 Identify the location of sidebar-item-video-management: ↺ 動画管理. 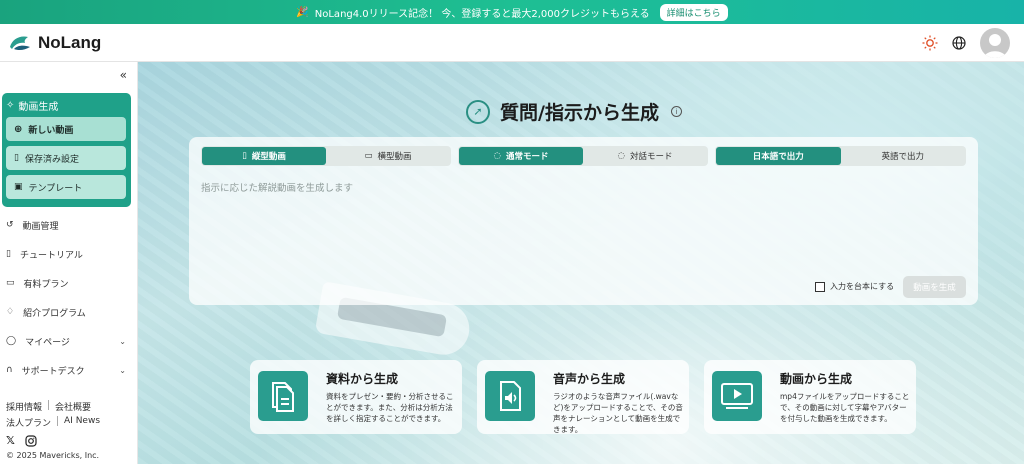
(66, 225).